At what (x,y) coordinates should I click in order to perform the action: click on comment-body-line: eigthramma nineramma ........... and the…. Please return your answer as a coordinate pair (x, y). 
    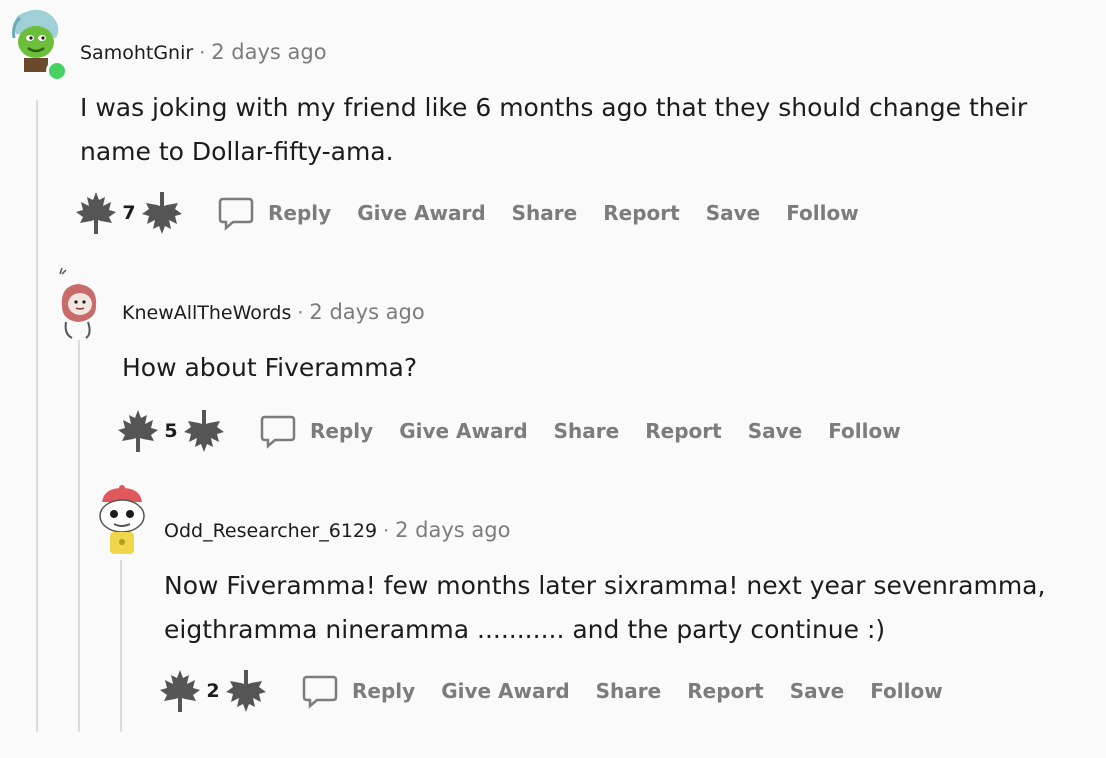
    Looking at the image, I should click on (525, 629).